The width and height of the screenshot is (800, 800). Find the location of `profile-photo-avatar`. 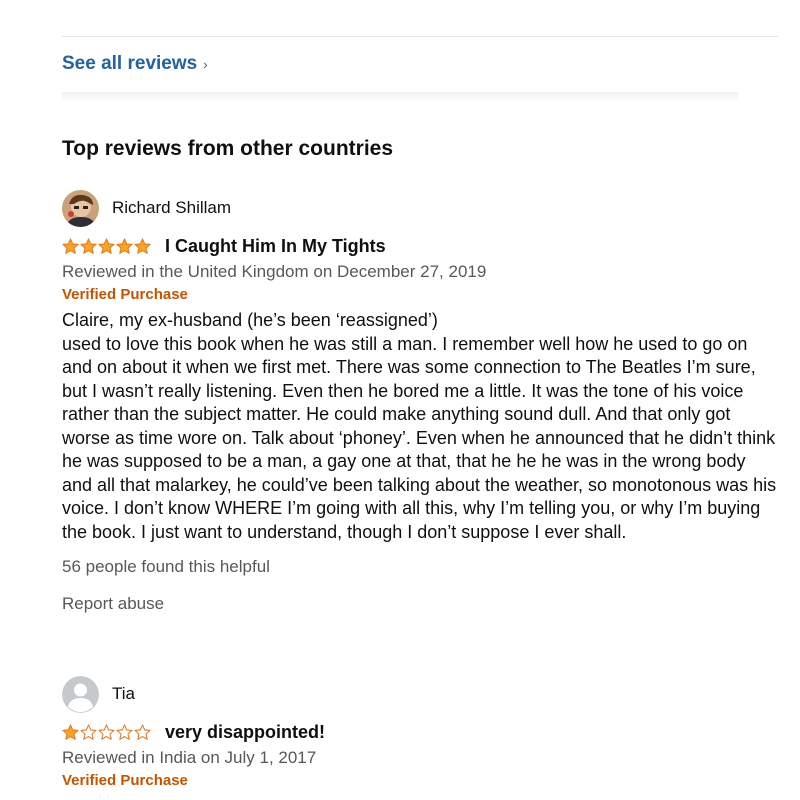

profile-photo-avatar is located at coordinates (80, 208).